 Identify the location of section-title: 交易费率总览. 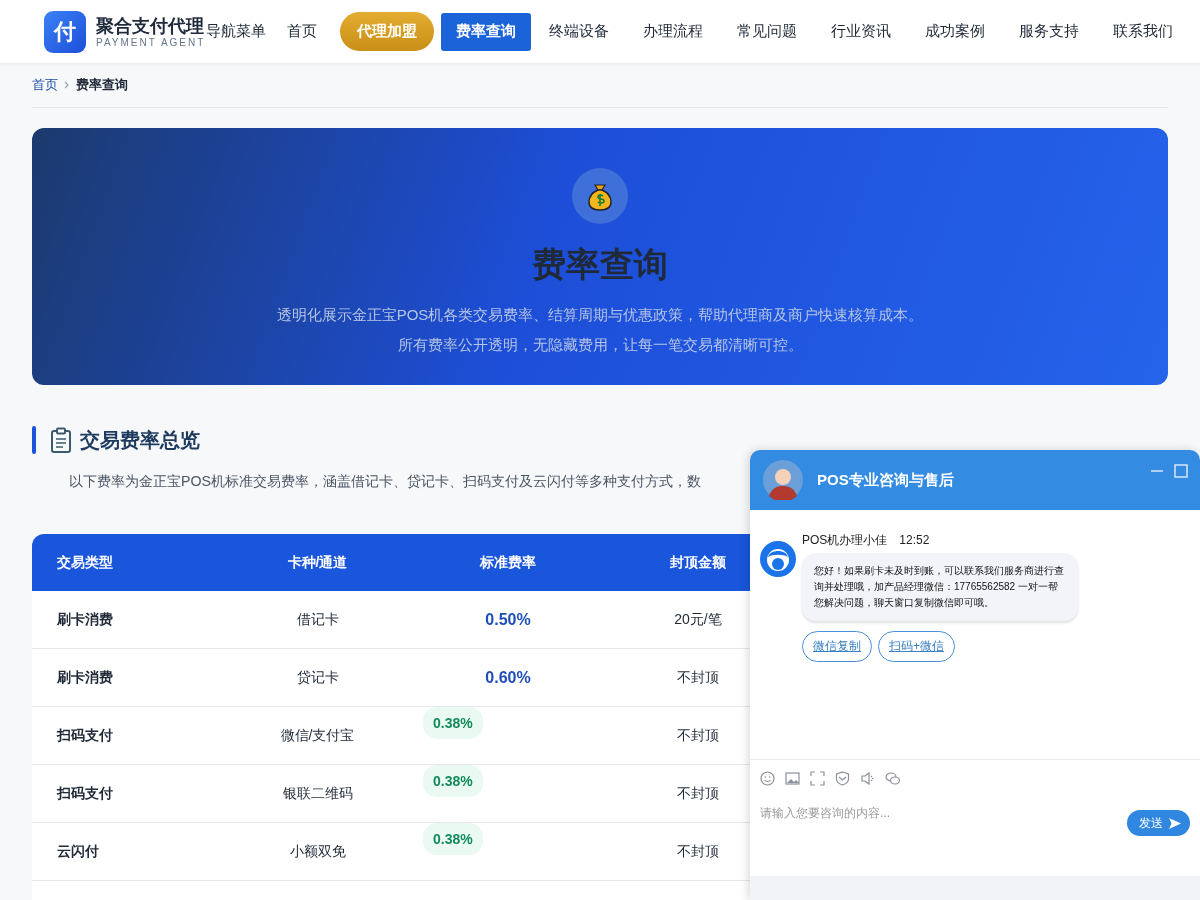
(140, 440).